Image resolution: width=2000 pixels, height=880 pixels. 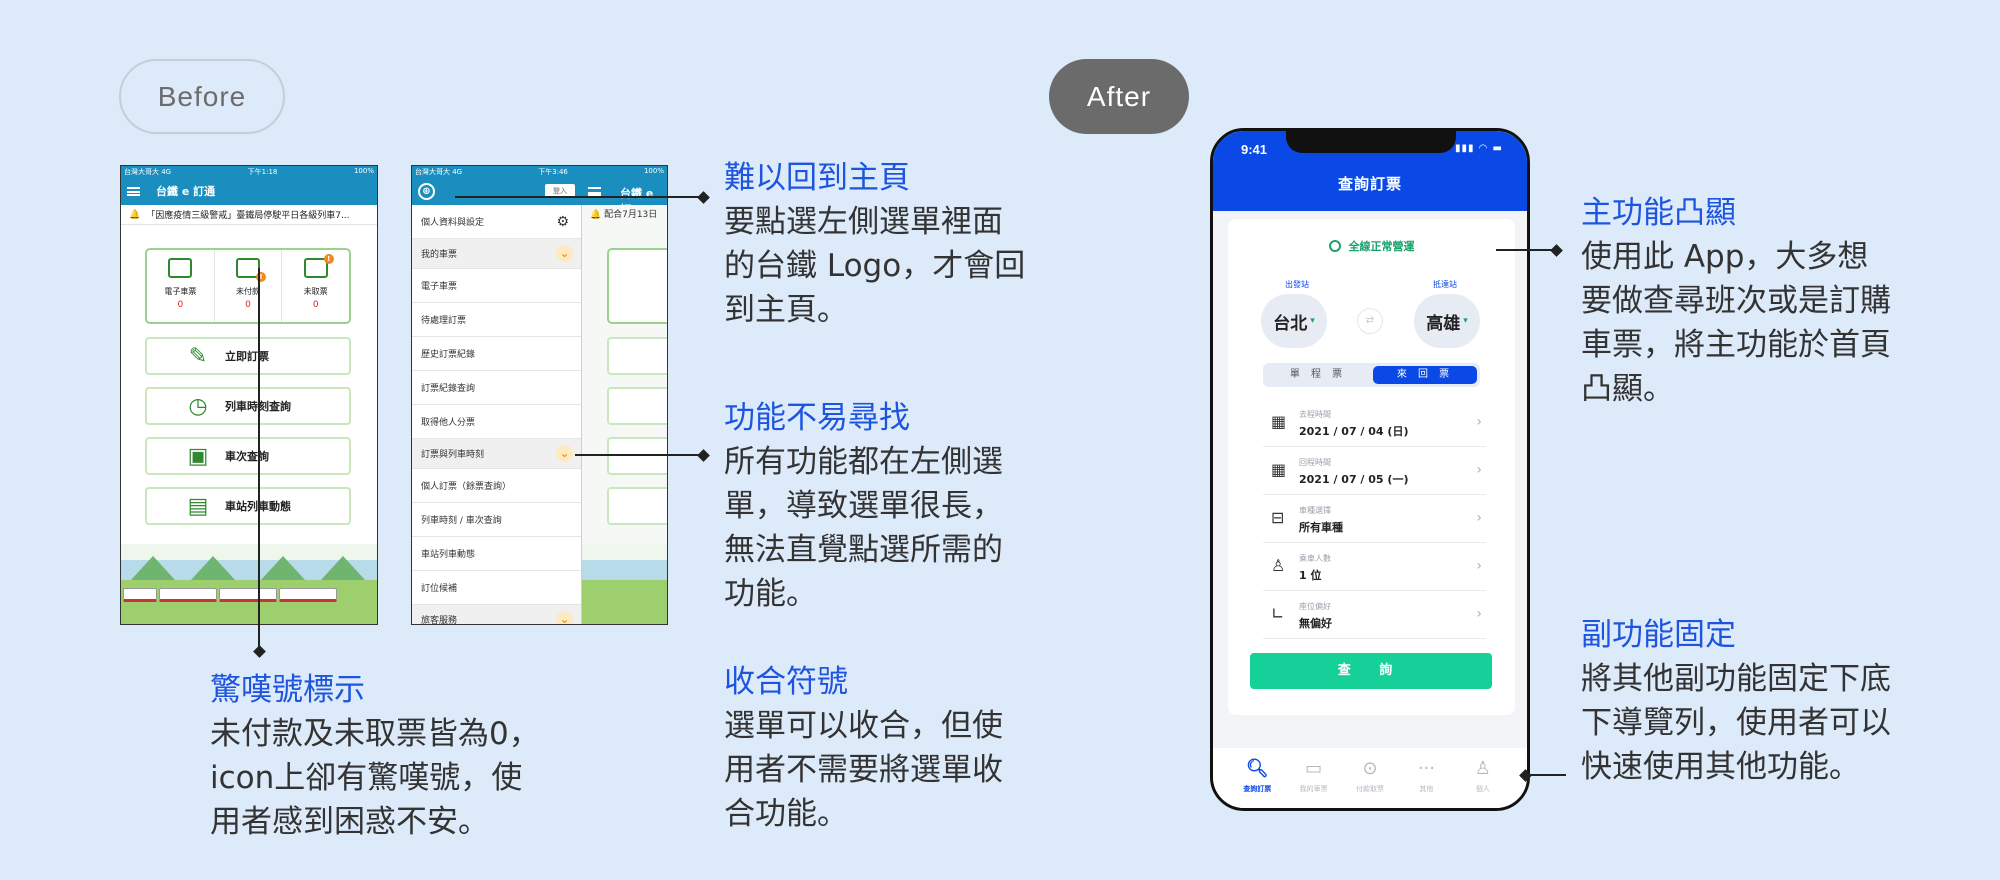 I want to click on peek-button, so click(x=637, y=456).